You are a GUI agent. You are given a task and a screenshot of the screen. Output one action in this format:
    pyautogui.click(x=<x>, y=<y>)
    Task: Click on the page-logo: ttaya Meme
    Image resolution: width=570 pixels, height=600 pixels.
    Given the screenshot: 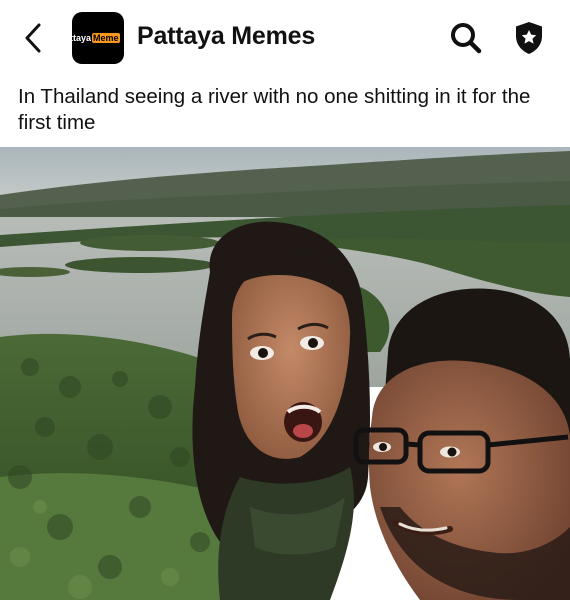 What is the action you would take?
    pyautogui.click(x=96, y=38)
    